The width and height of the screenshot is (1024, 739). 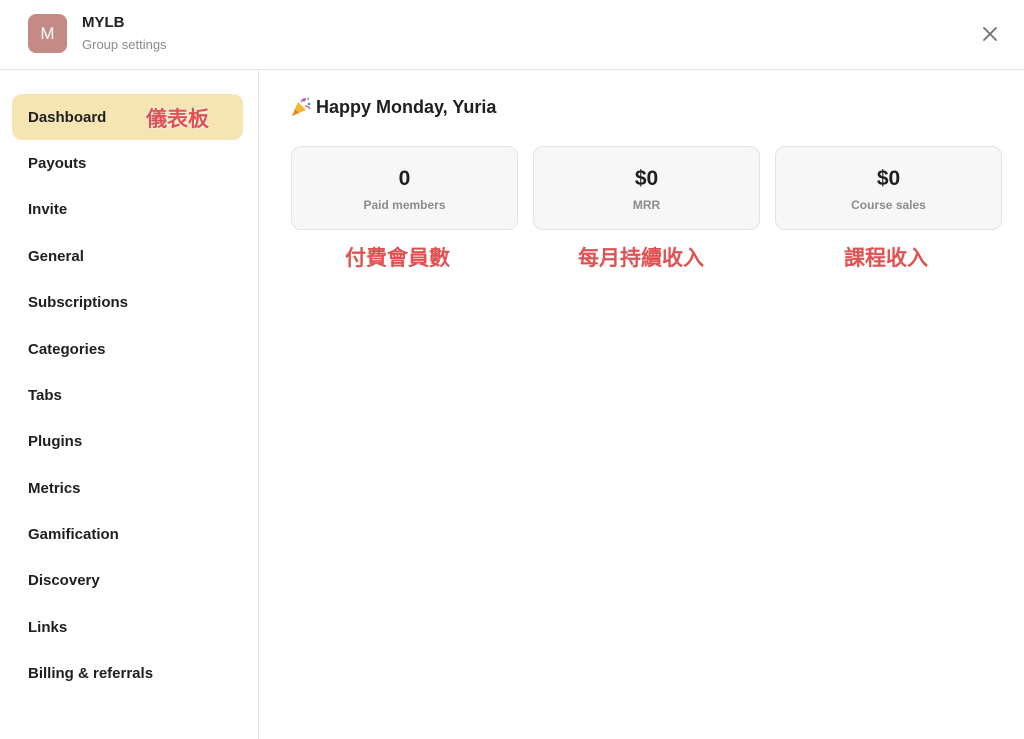 What do you see at coordinates (48, 627) in the screenshot?
I see `sidebar-item-label: Links` at bounding box center [48, 627].